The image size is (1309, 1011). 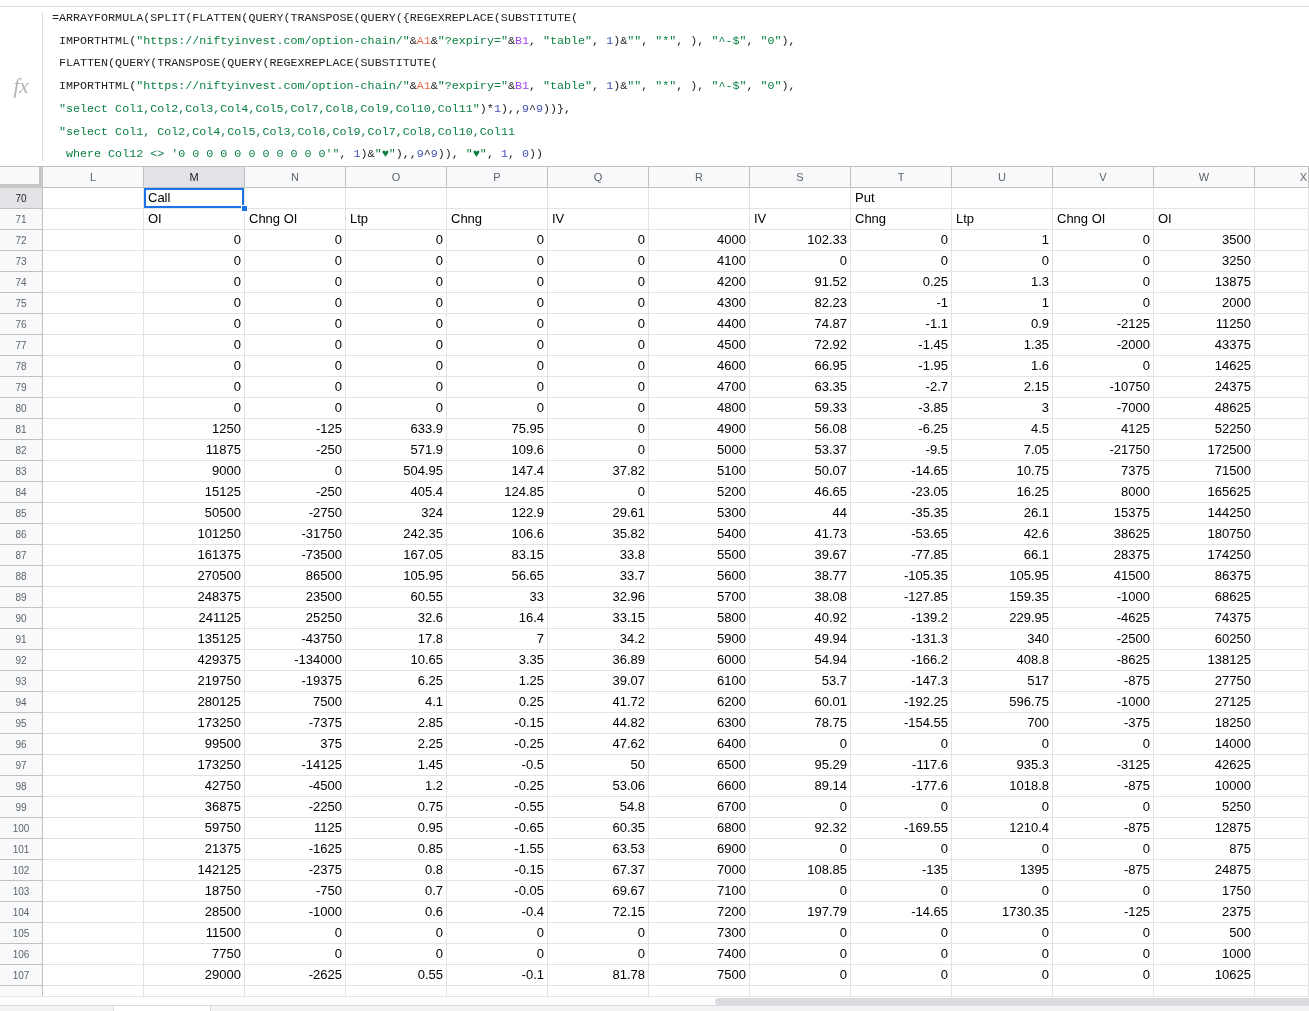 What do you see at coordinates (901, 429) in the screenshot?
I see `table-cell: -6.25` at bounding box center [901, 429].